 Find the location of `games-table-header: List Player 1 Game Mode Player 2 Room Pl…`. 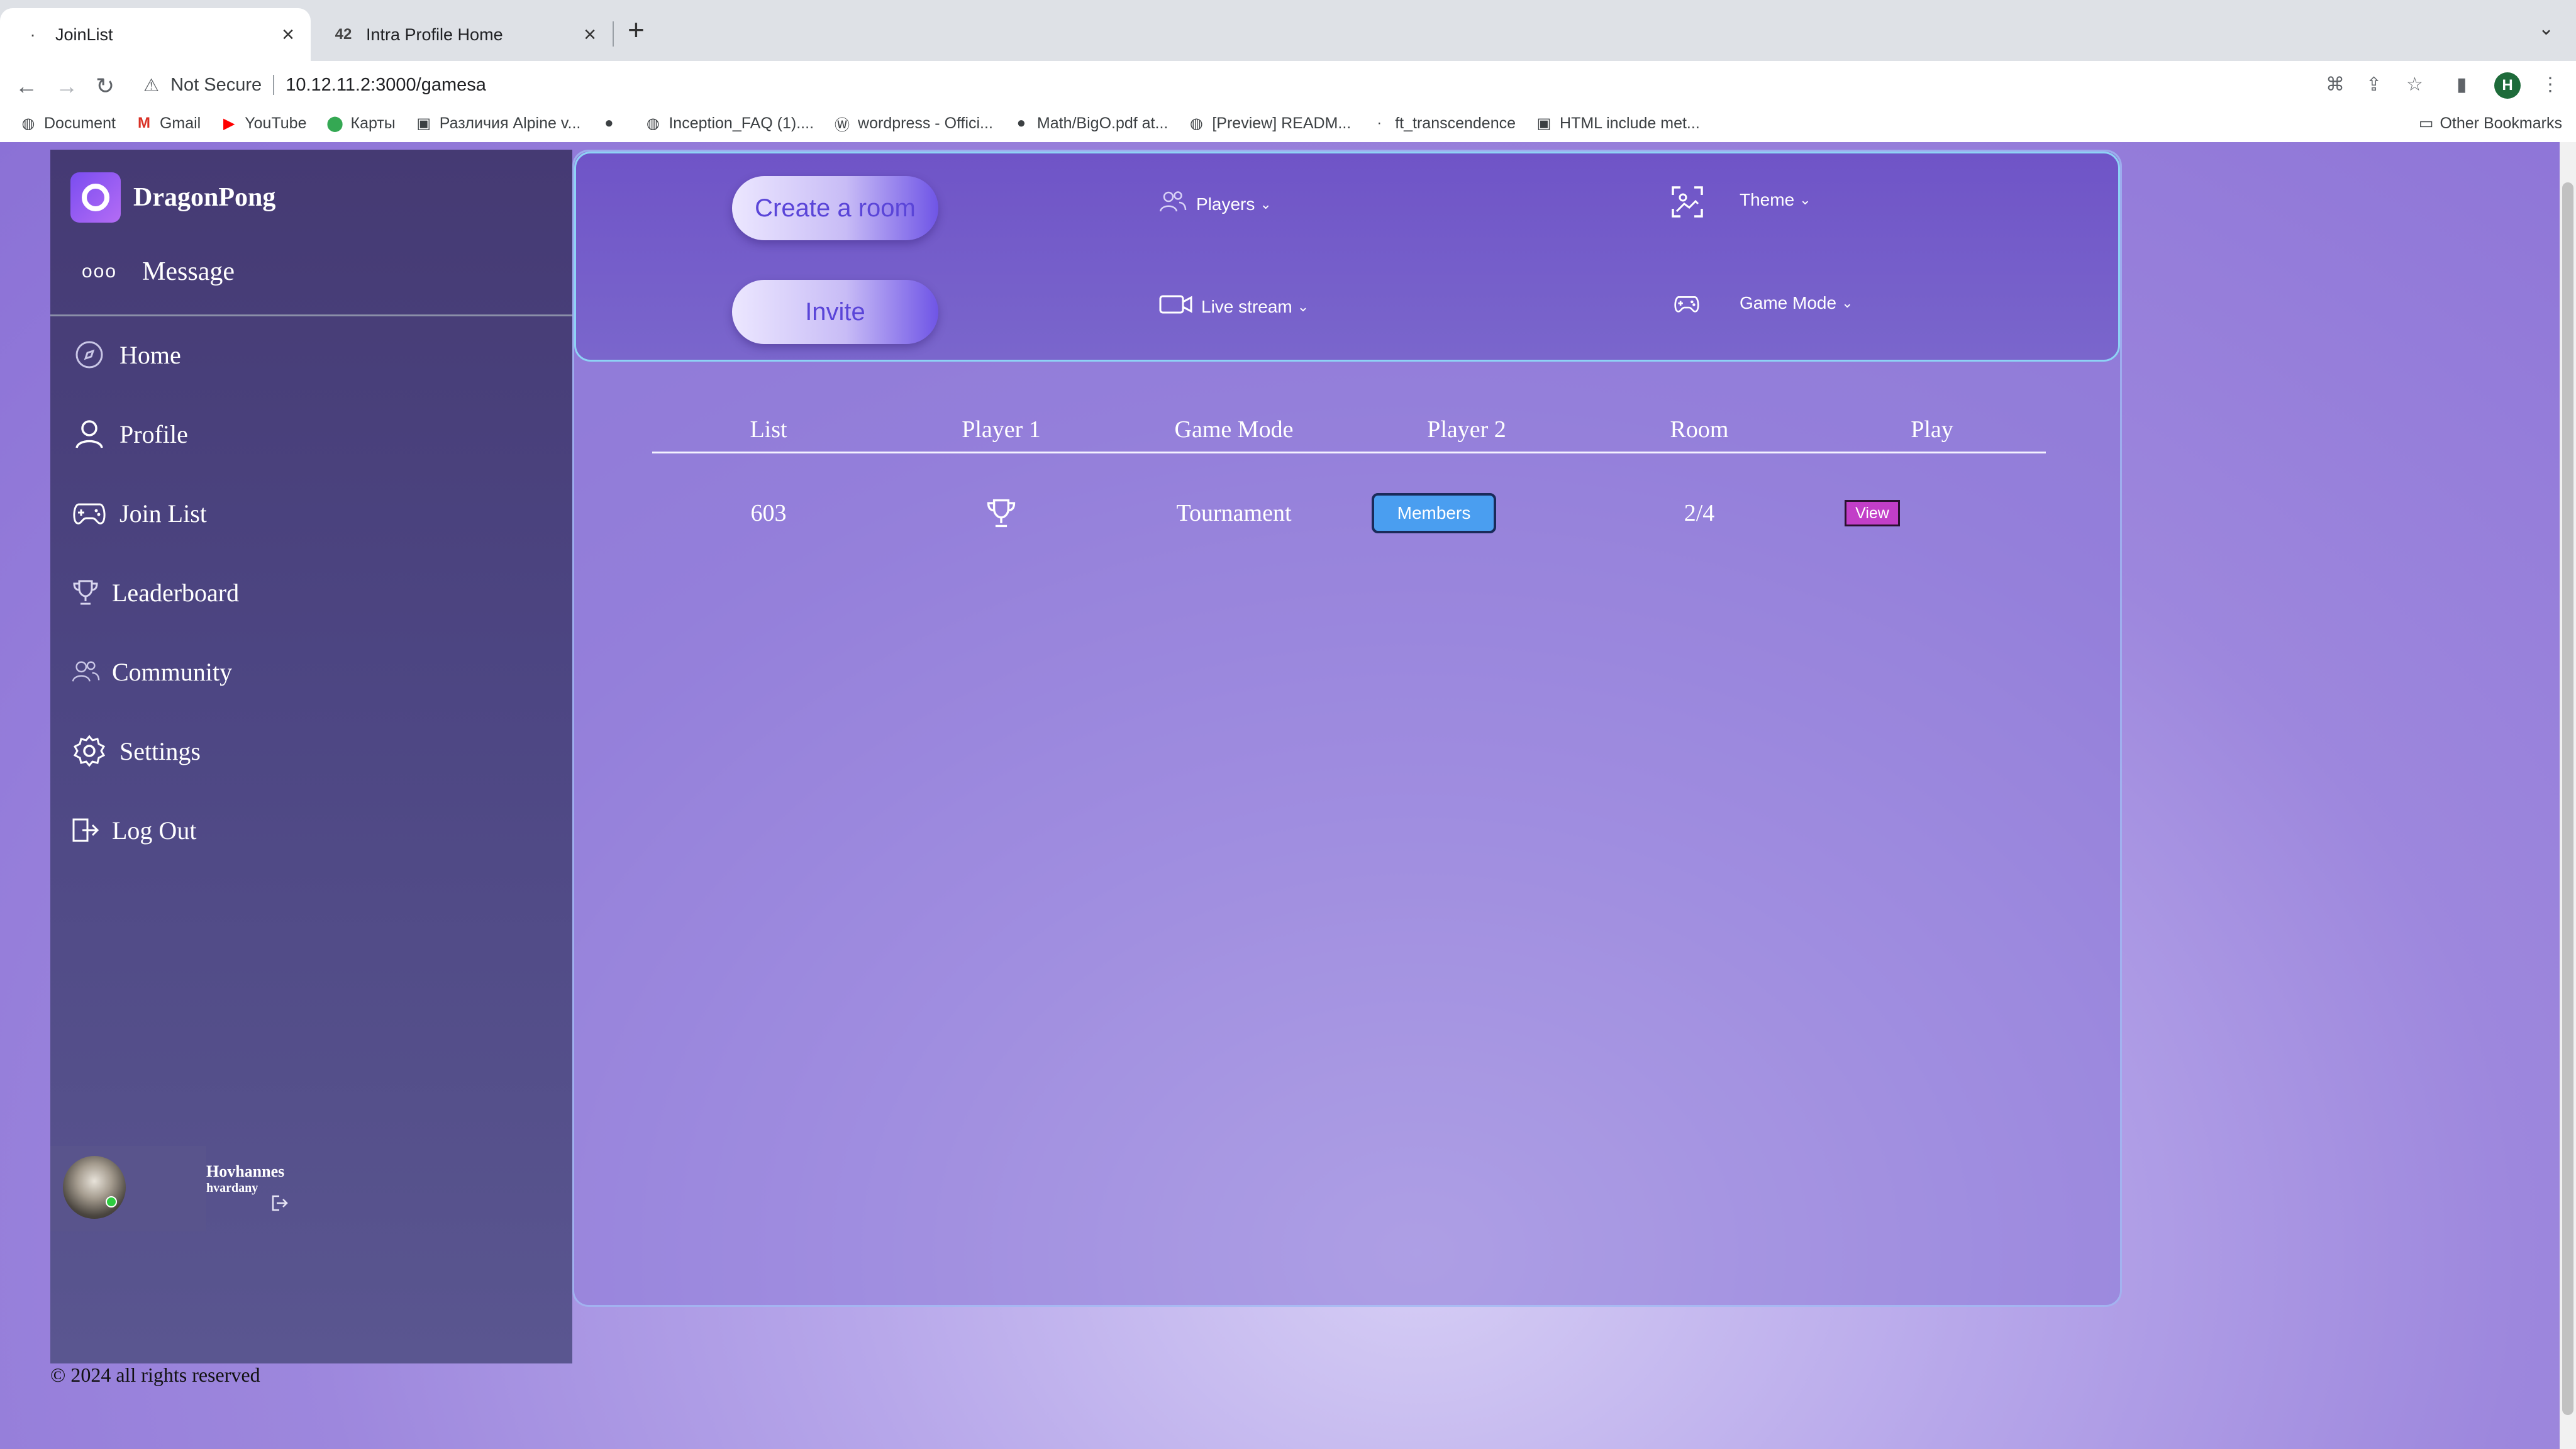

games-table-header: List Player 1 Game Mode Player 2 Room Pl… is located at coordinates (1349, 434).